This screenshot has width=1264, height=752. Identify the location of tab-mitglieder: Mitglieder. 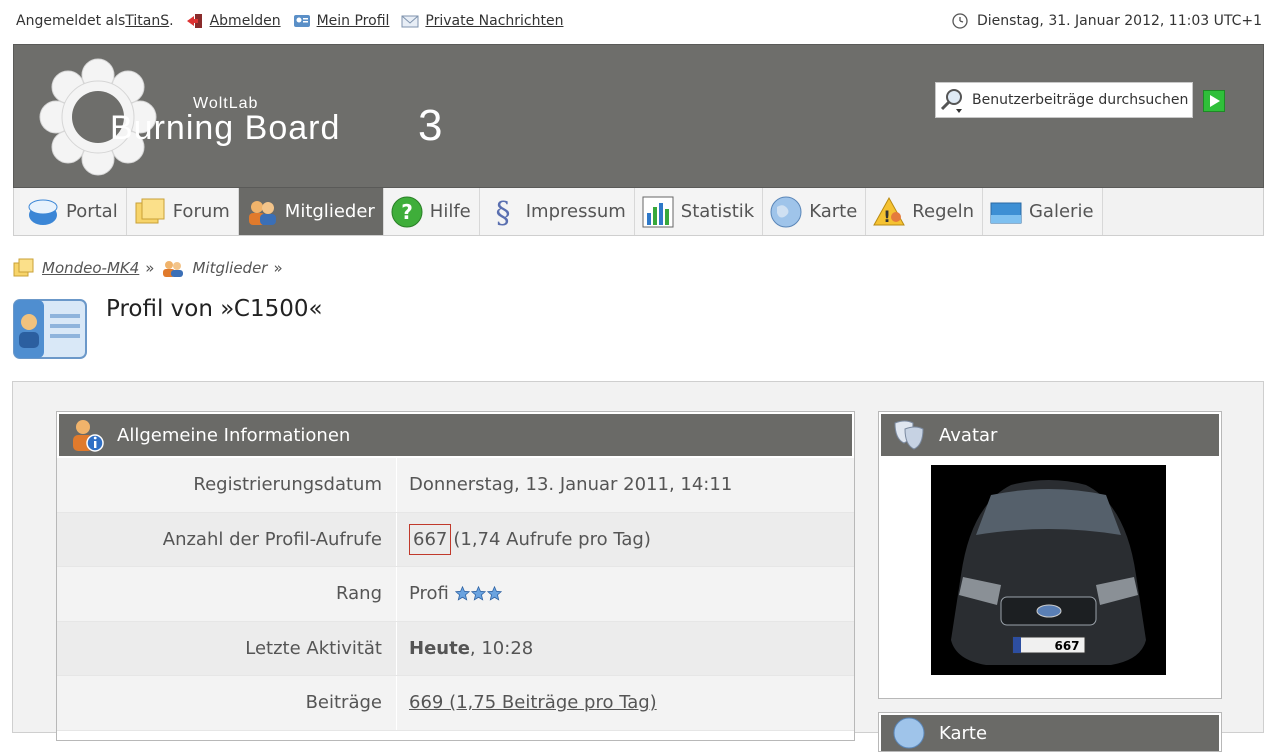
(311, 211).